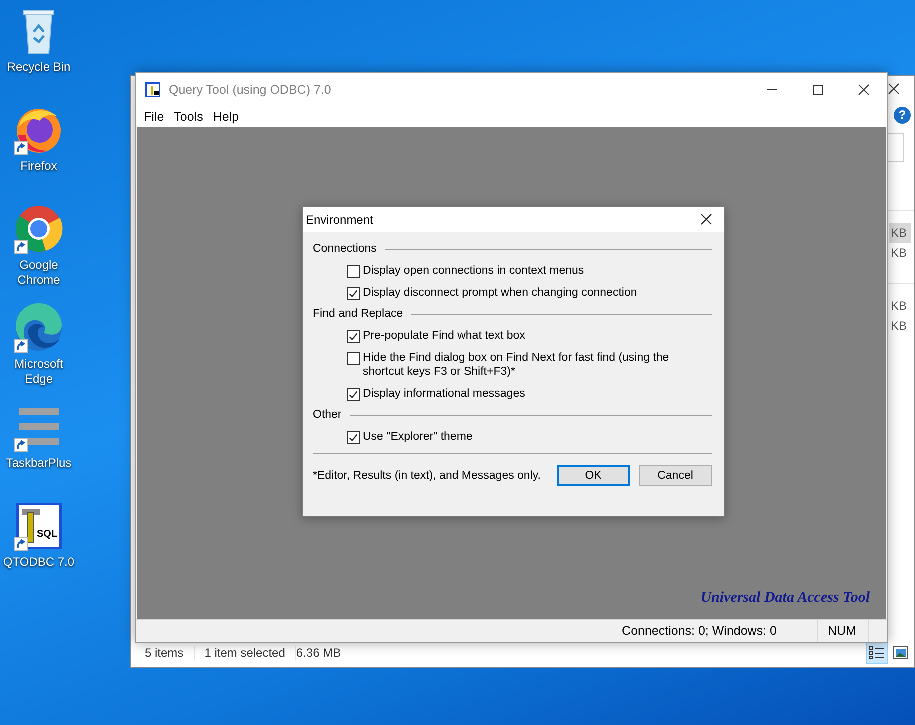  What do you see at coordinates (165, 653) in the screenshot?
I see `item-count: 5 items` at bounding box center [165, 653].